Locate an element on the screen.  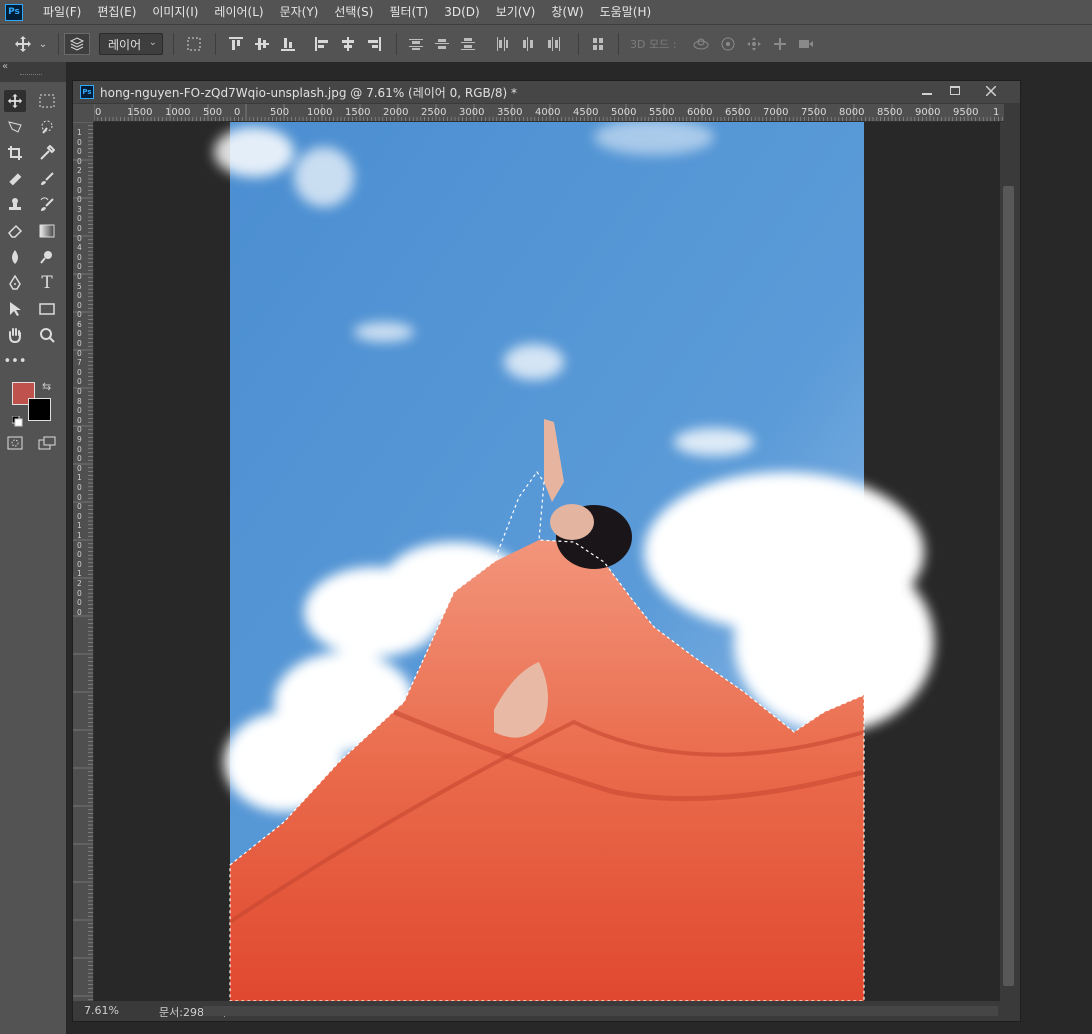
ruler-label: 7500 is located at coordinates (814, 112).